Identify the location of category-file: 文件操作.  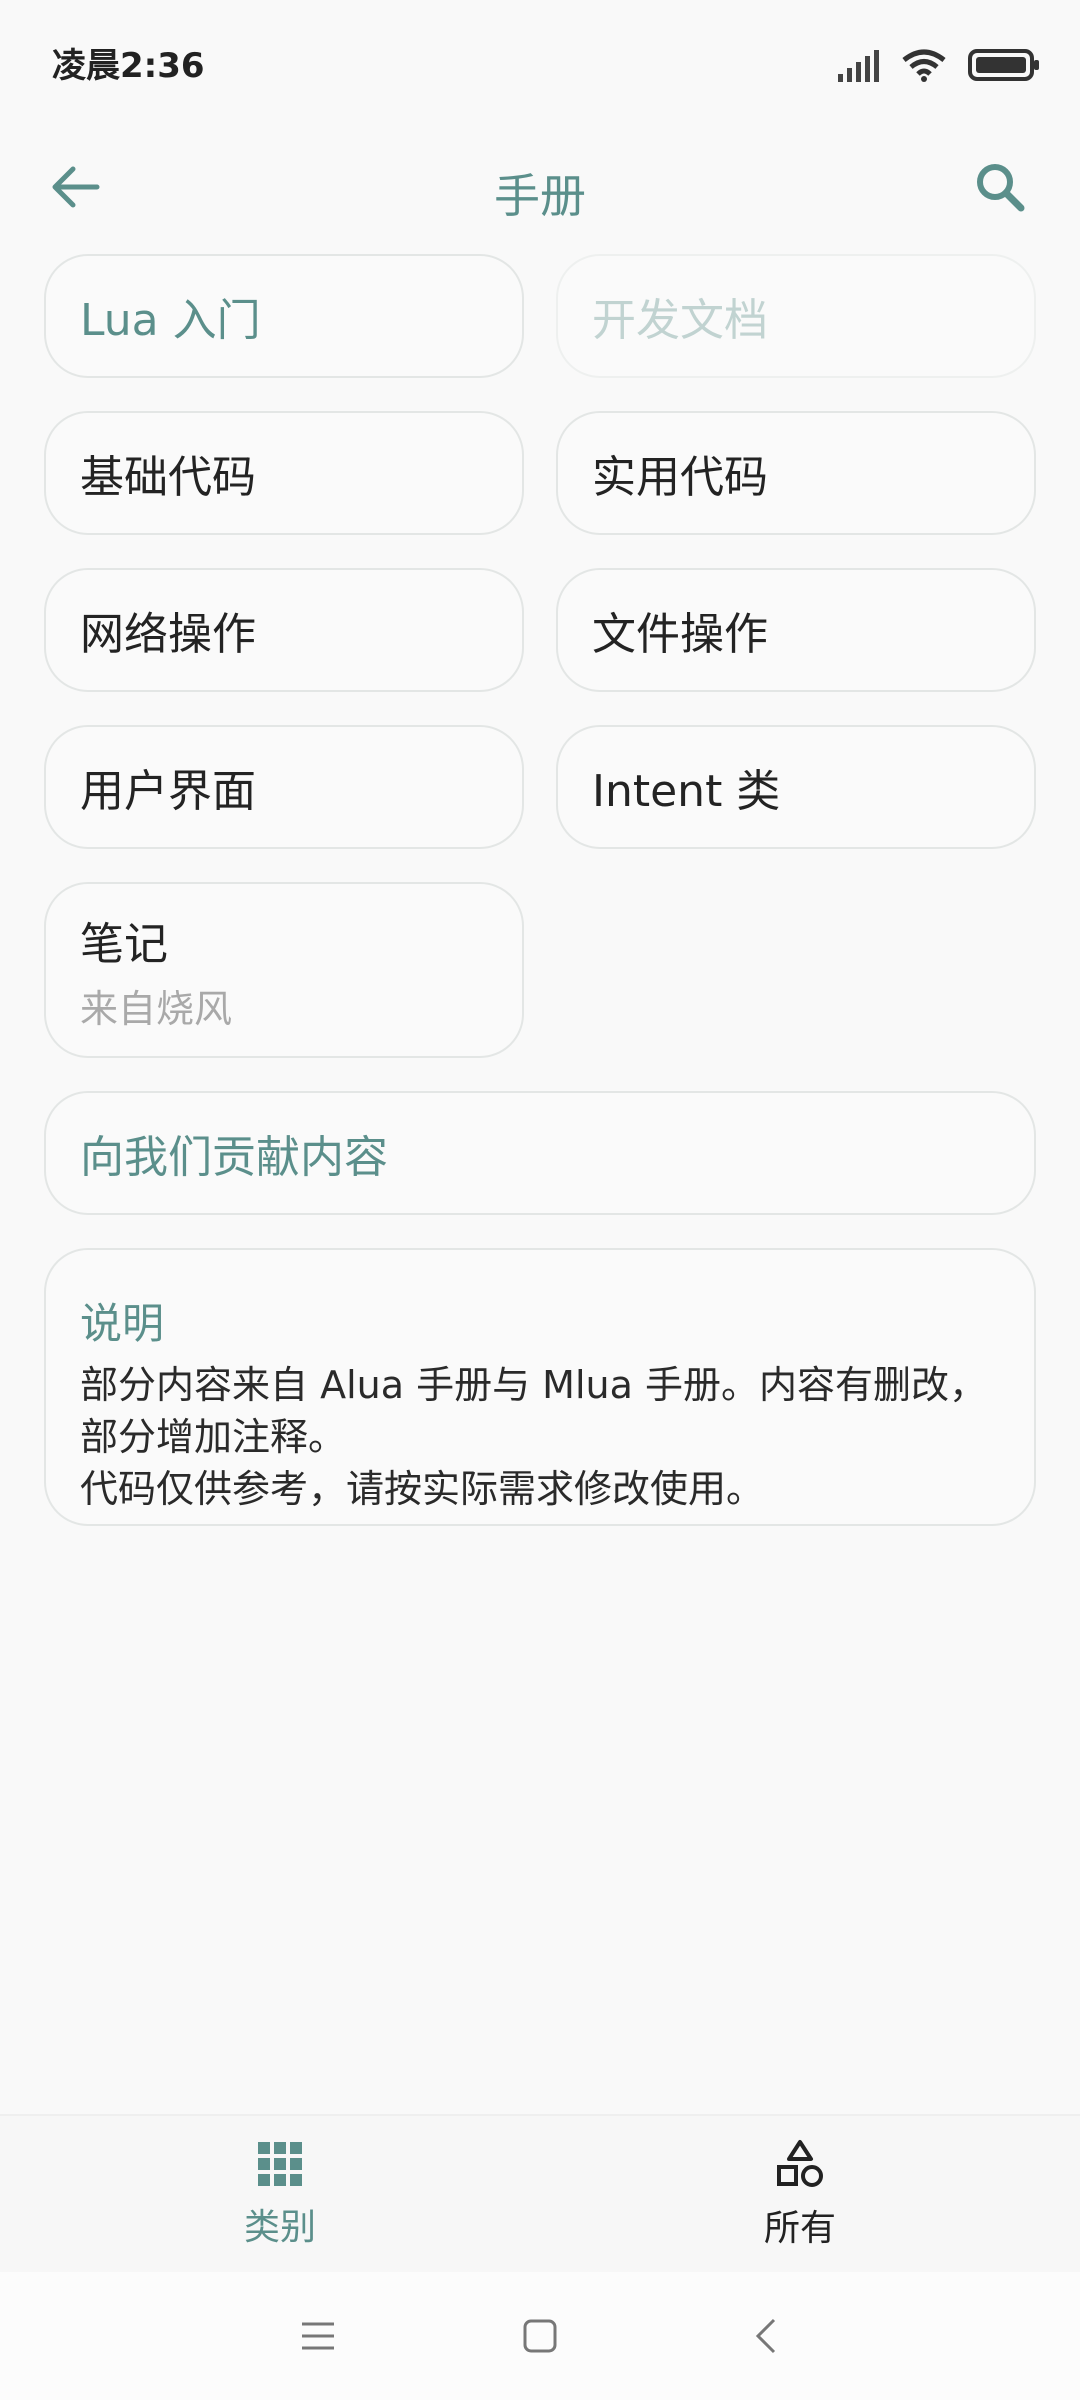
(796, 630).